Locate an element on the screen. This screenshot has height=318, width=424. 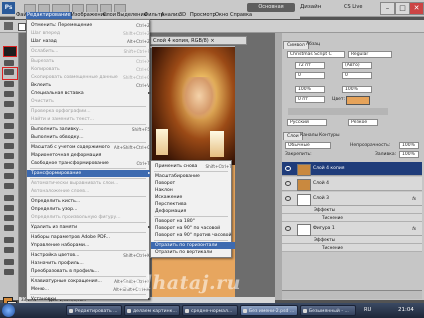
kerning-field: 0 is located at coordinates (310, 75).